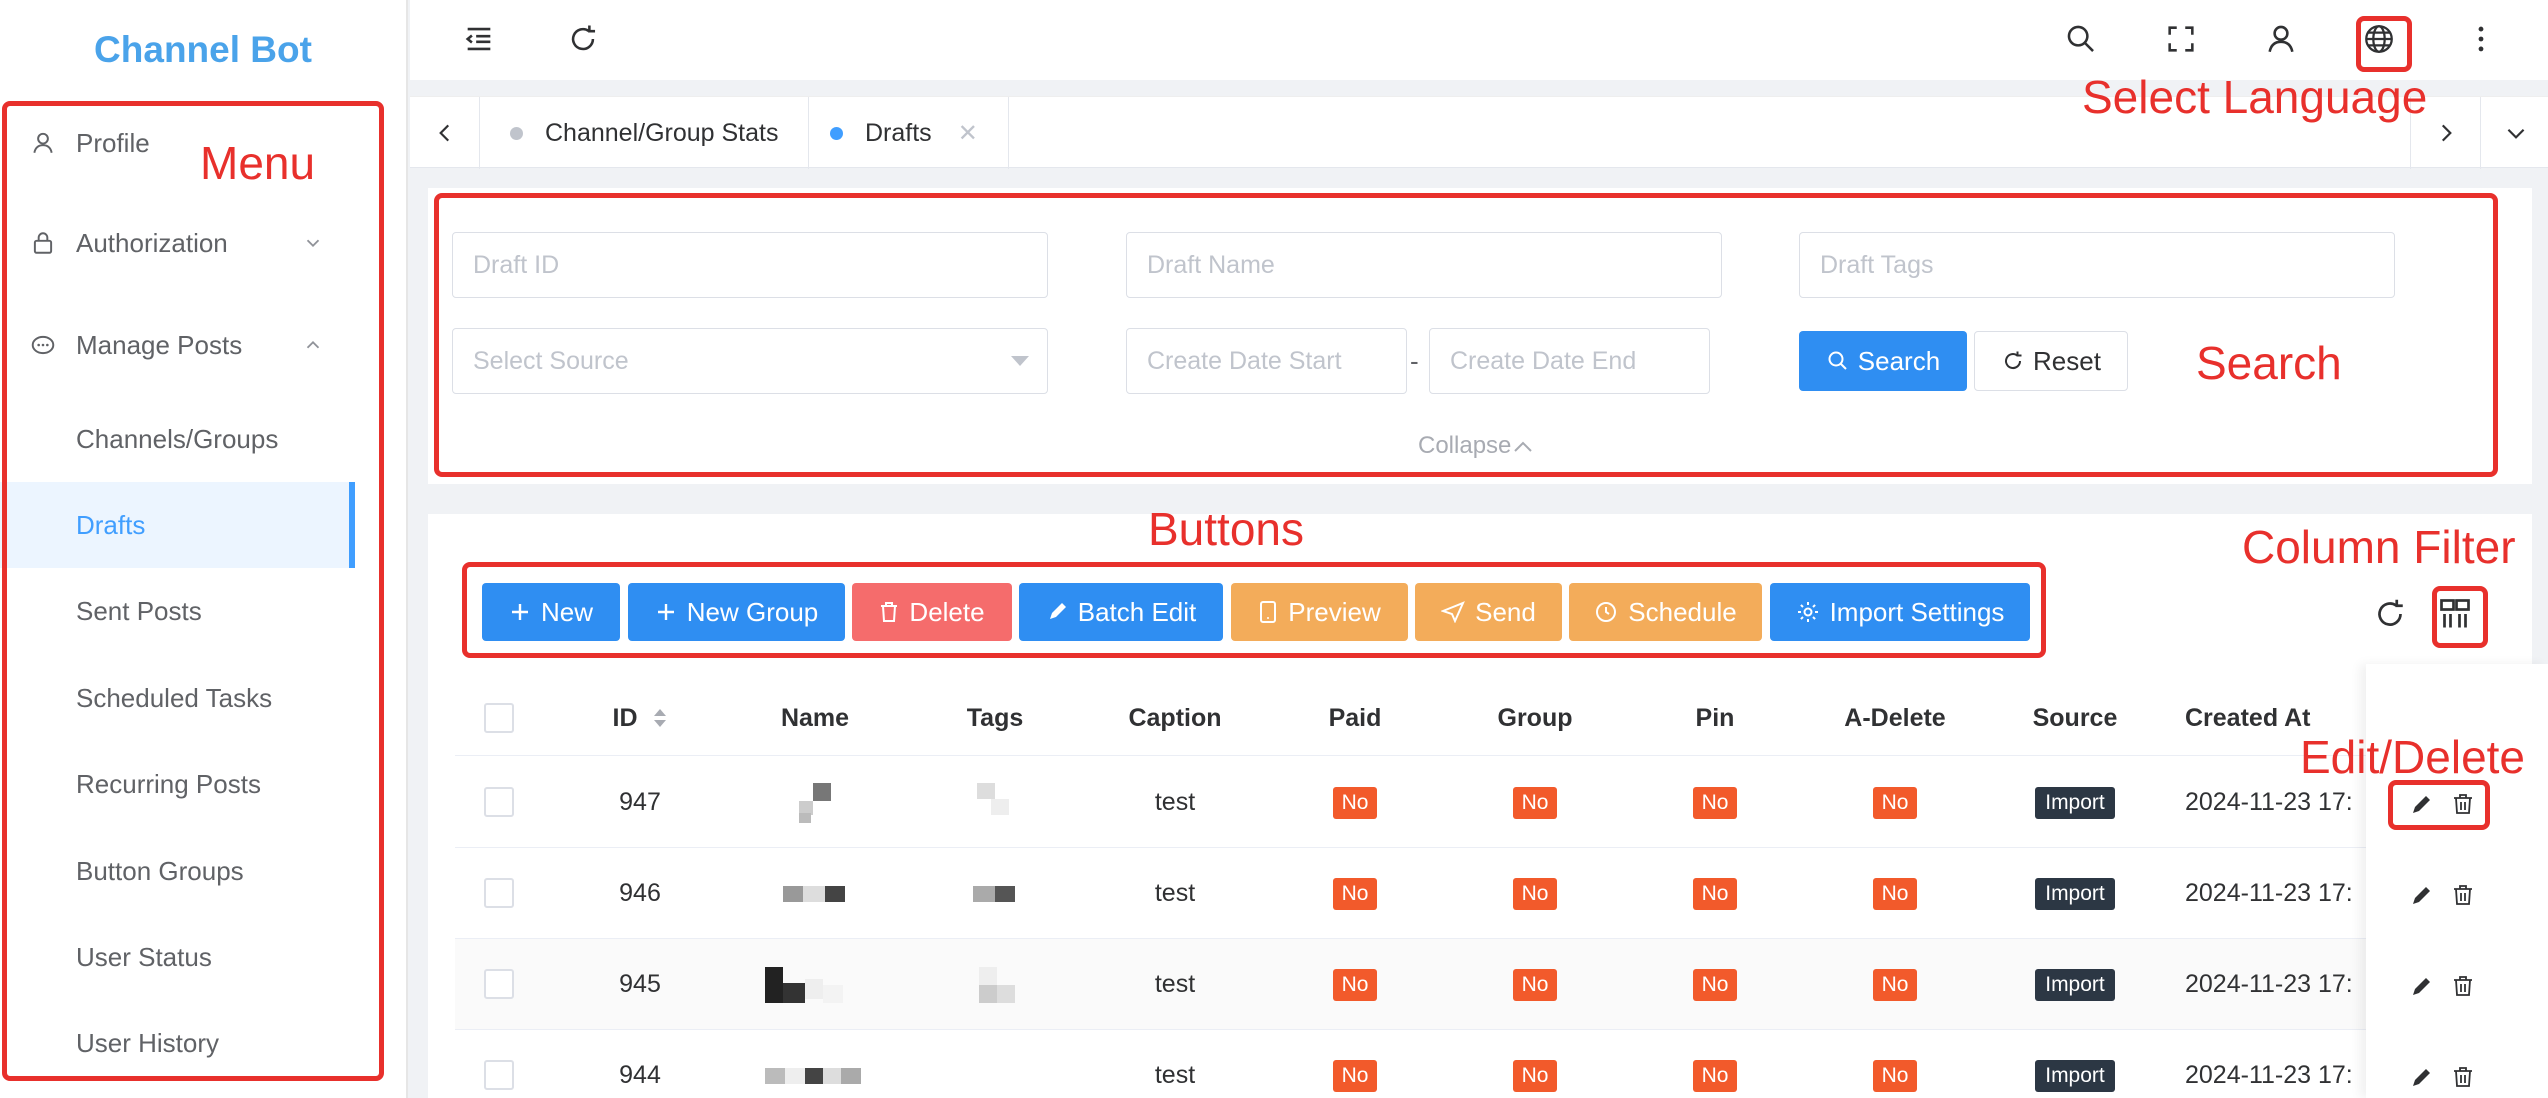  What do you see at coordinates (1319, 612) in the screenshot?
I see `preview-button: Preview` at bounding box center [1319, 612].